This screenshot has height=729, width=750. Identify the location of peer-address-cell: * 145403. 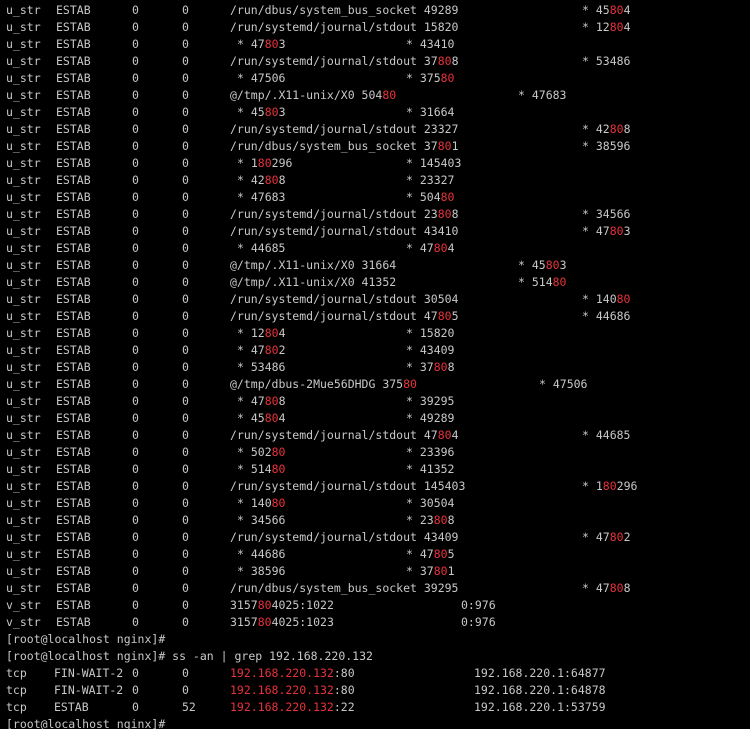
(434, 163).